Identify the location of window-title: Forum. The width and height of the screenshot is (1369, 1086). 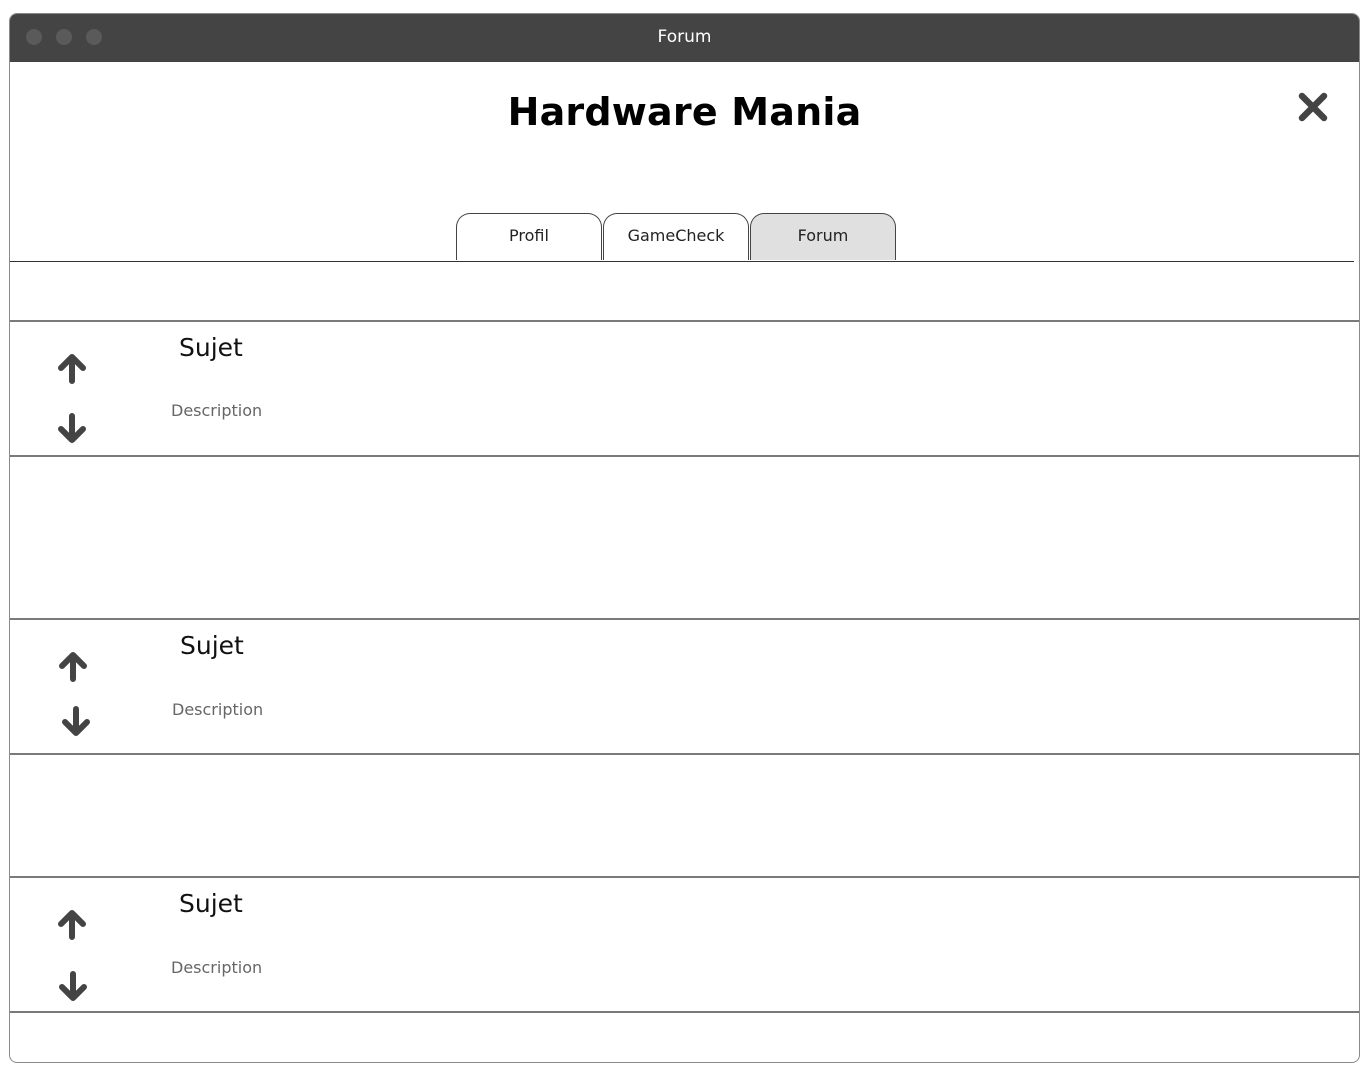
(684, 37).